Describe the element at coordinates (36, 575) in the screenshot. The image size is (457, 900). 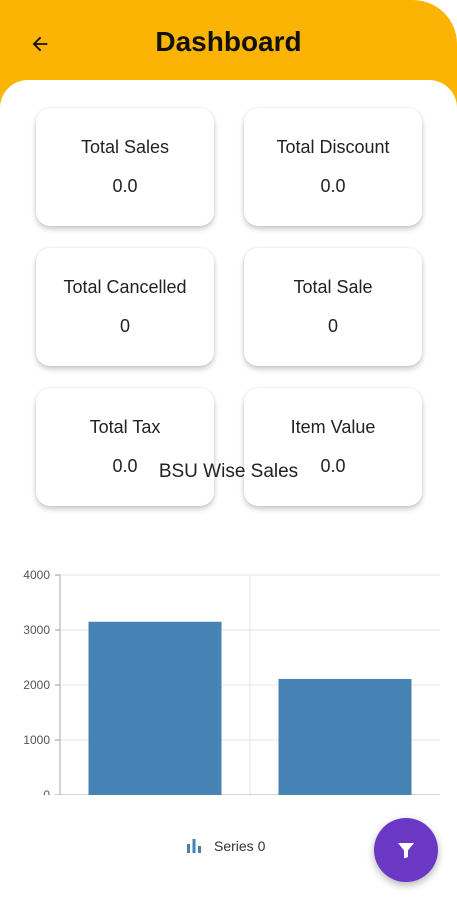
I see `y-tick-label: 4000` at that location.